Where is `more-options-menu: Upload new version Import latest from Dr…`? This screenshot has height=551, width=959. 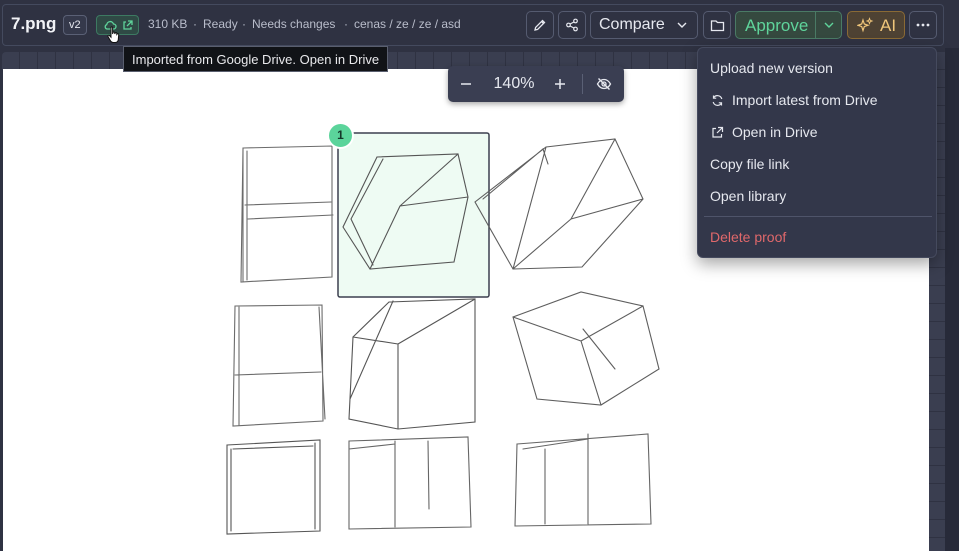 more-options-menu: Upload new version Import latest from Dr… is located at coordinates (817, 152).